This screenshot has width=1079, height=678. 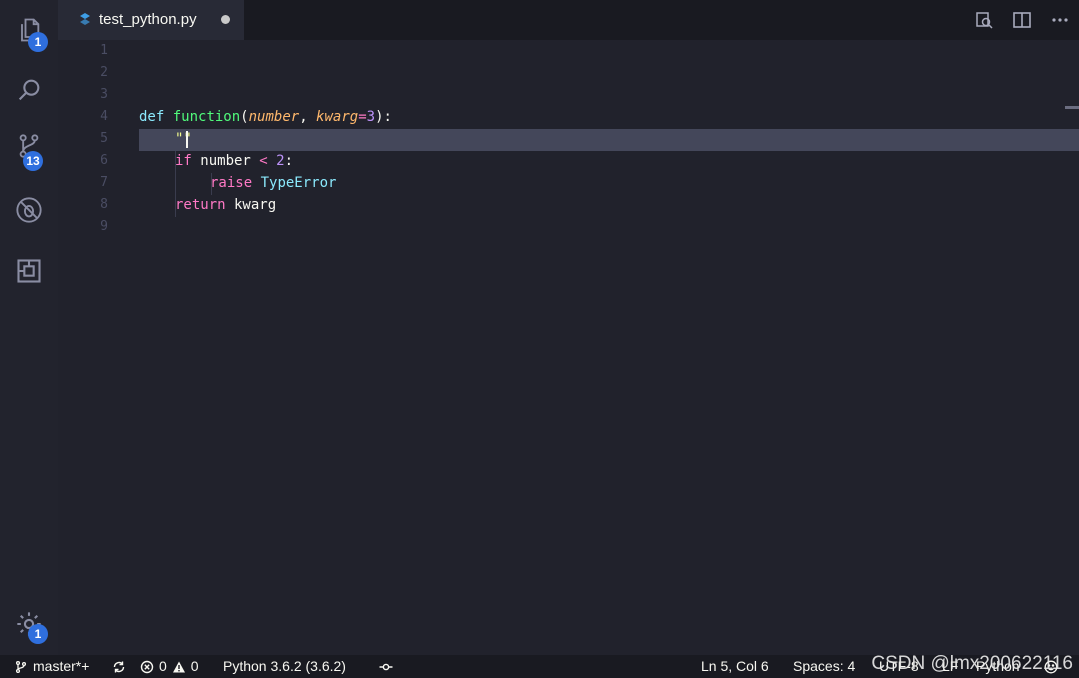 I want to click on line-number: 6, so click(x=104, y=160).